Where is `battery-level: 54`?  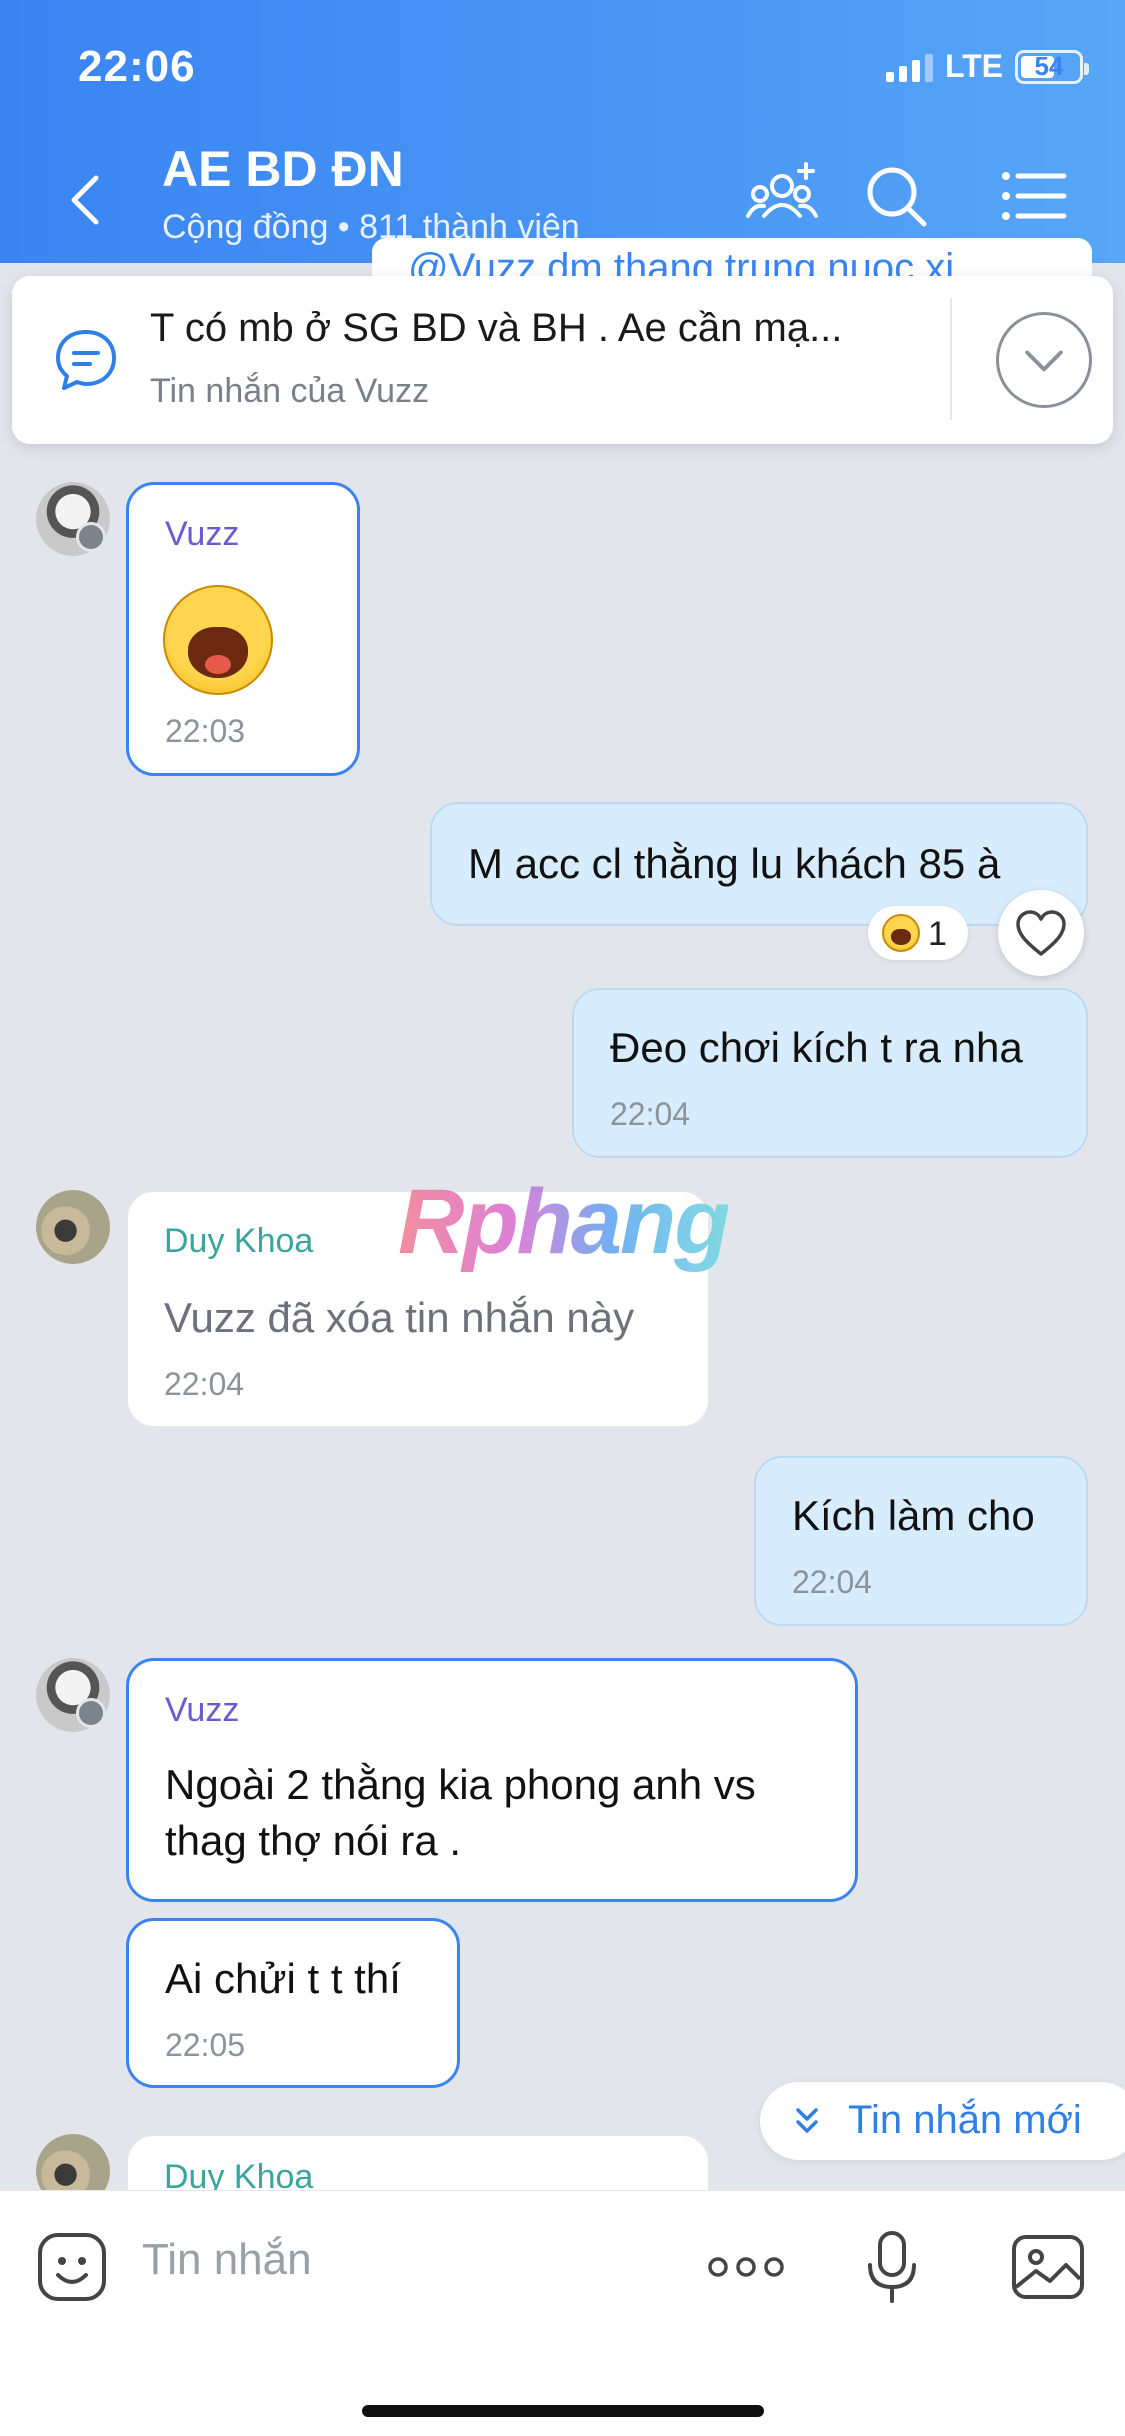
battery-level: 54 is located at coordinates (1049, 66).